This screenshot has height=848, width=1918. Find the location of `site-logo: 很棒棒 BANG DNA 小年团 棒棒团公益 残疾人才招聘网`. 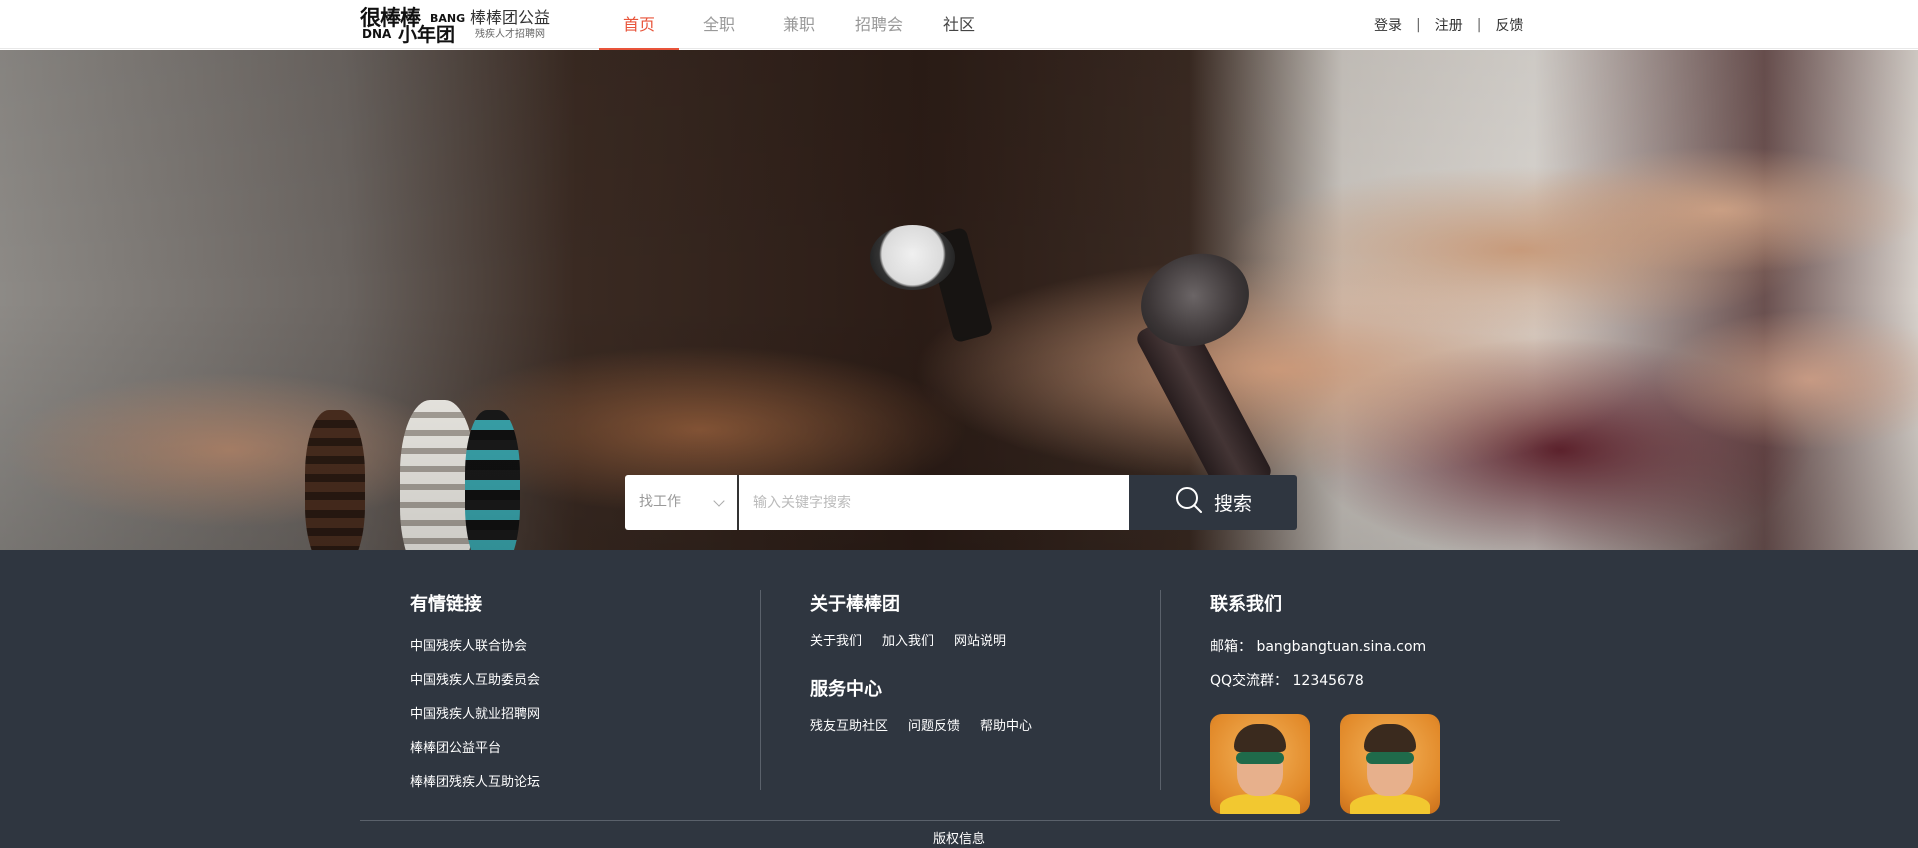

site-logo: 很棒棒 BANG DNA 小年团 棒棒团公益 残疾人才招聘网 is located at coordinates (455, 25).